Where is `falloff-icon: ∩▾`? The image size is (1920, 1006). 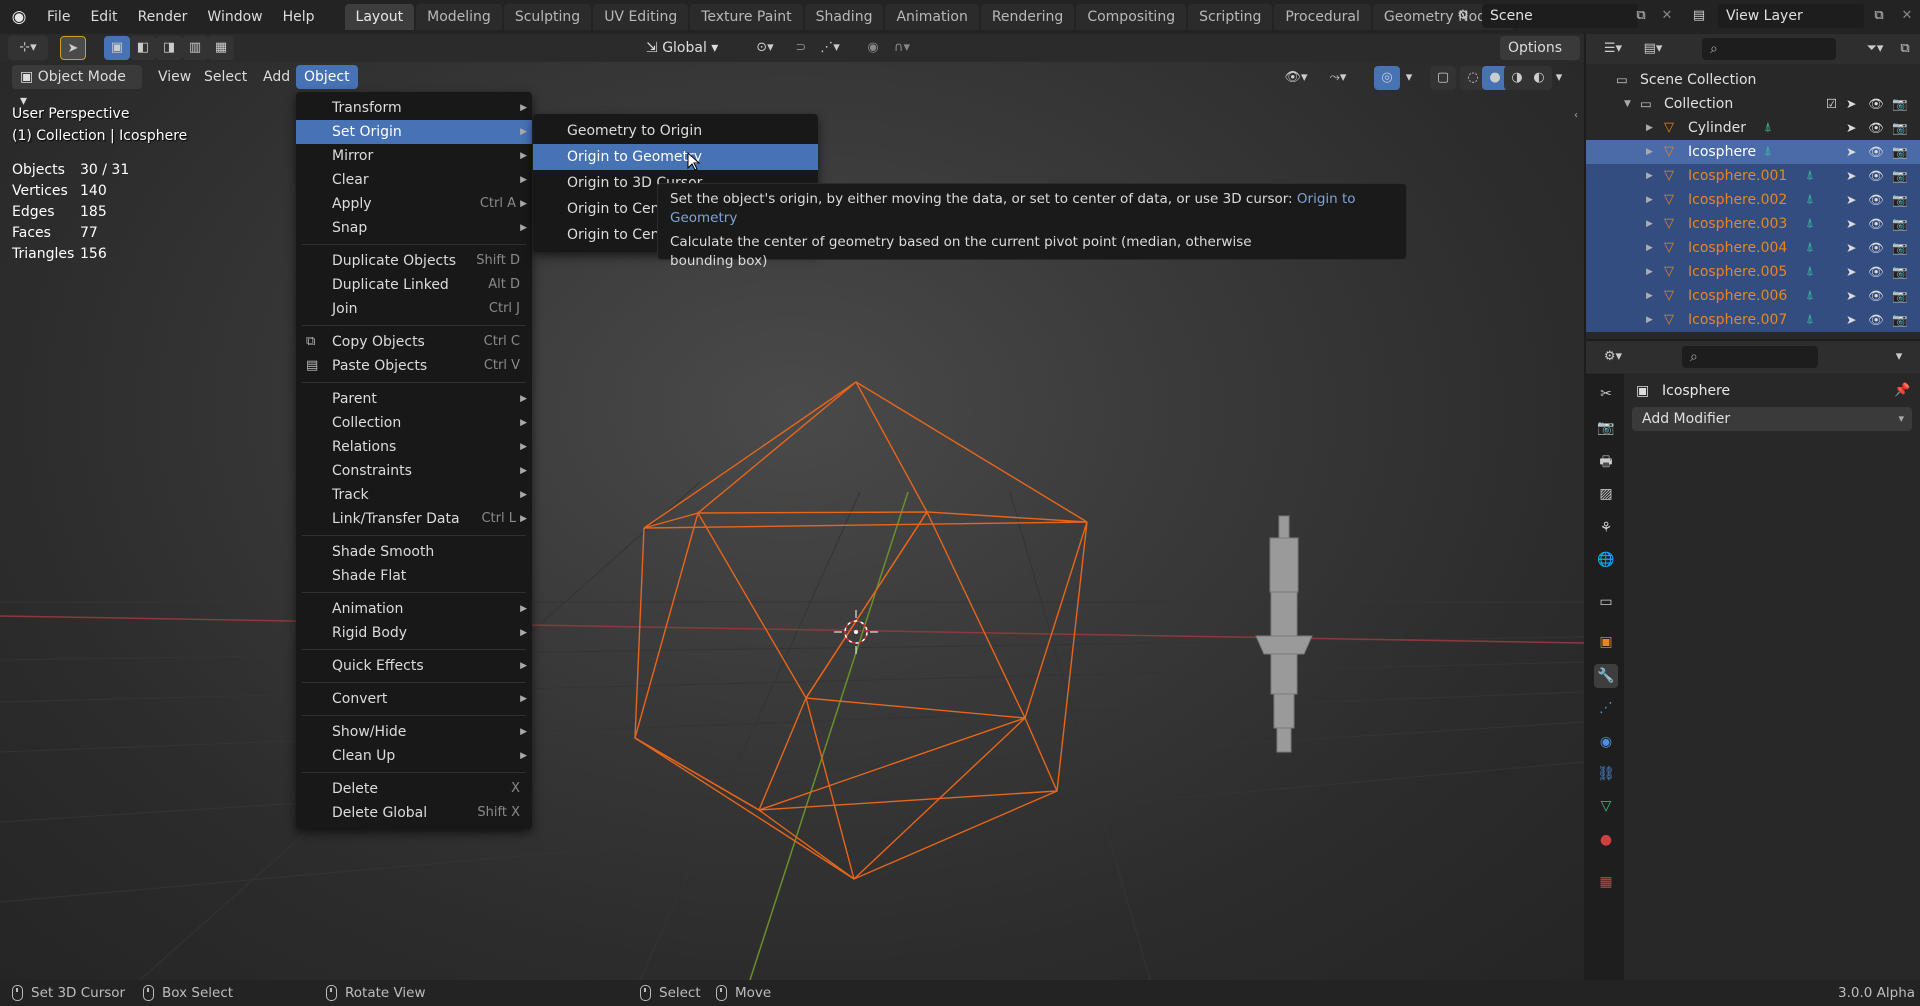 falloff-icon: ∩▾ is located at coordinates (902, 48).